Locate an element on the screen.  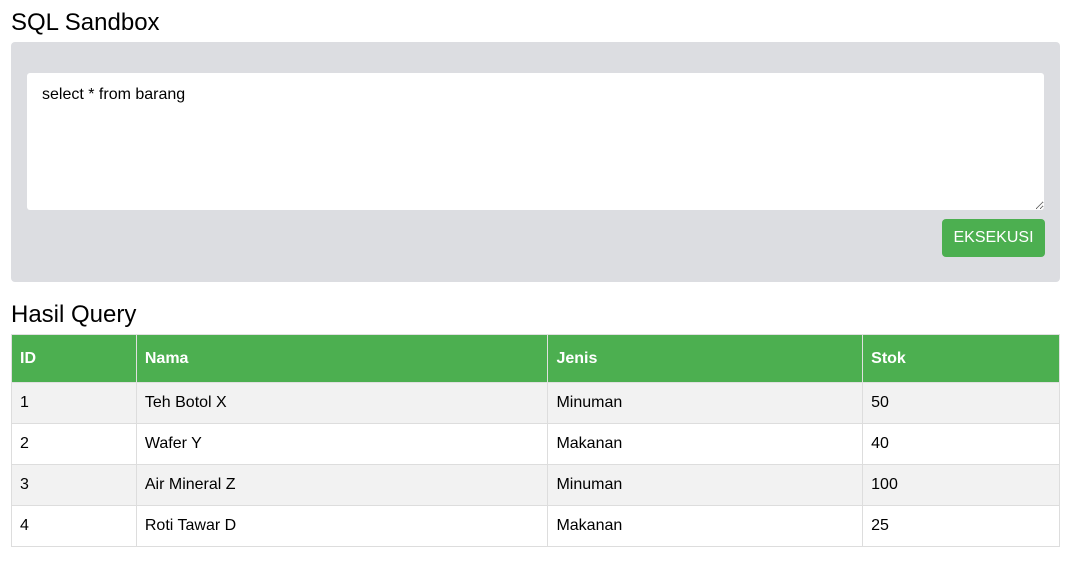
cell-nama: Teh Botol X is located at coordinates (342, 403).